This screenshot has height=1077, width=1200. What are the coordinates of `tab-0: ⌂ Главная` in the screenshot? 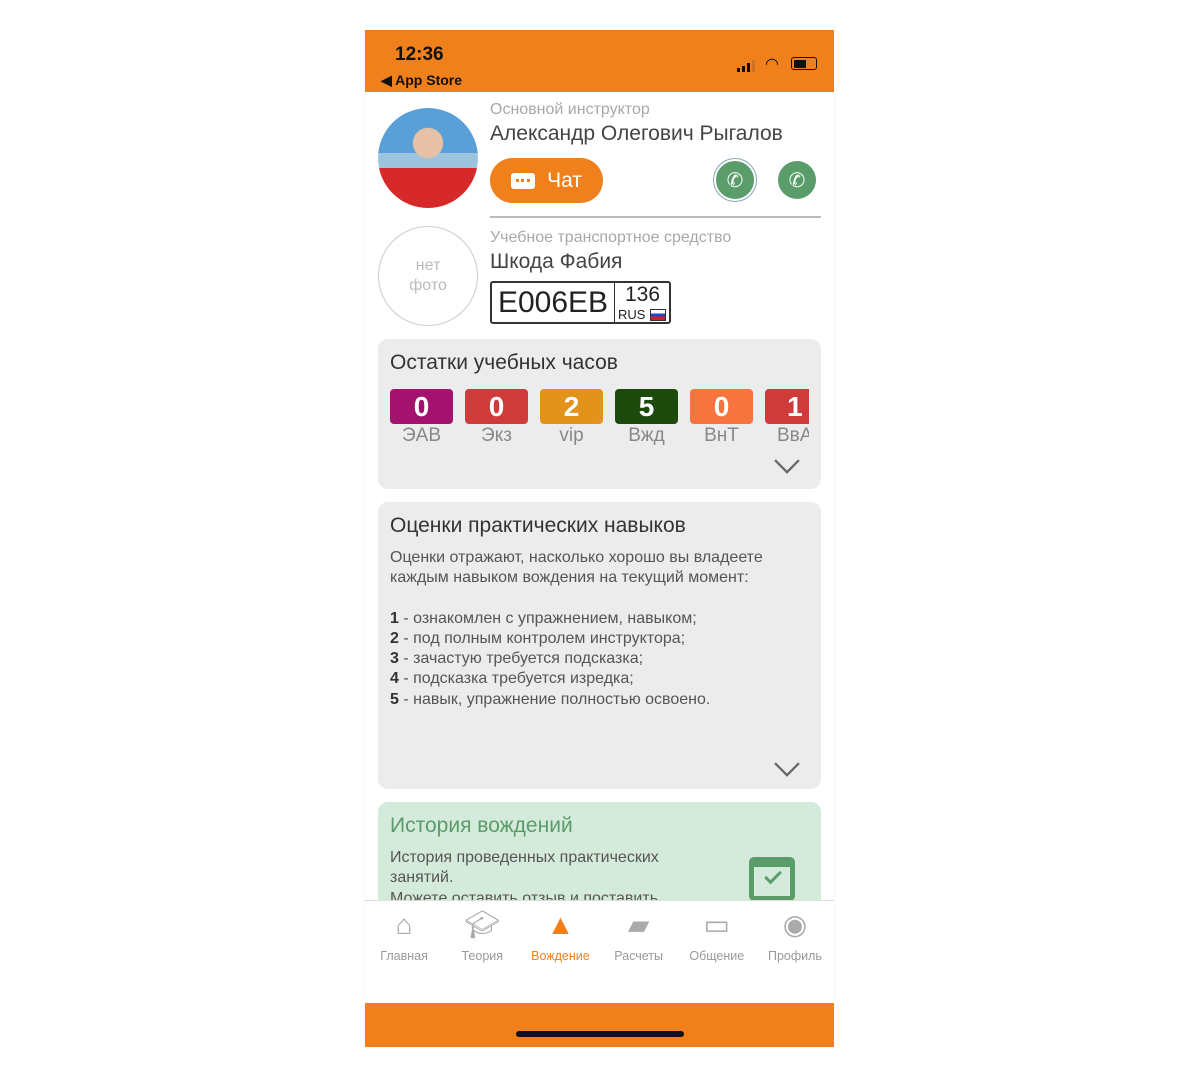 It's located at (404, 955).